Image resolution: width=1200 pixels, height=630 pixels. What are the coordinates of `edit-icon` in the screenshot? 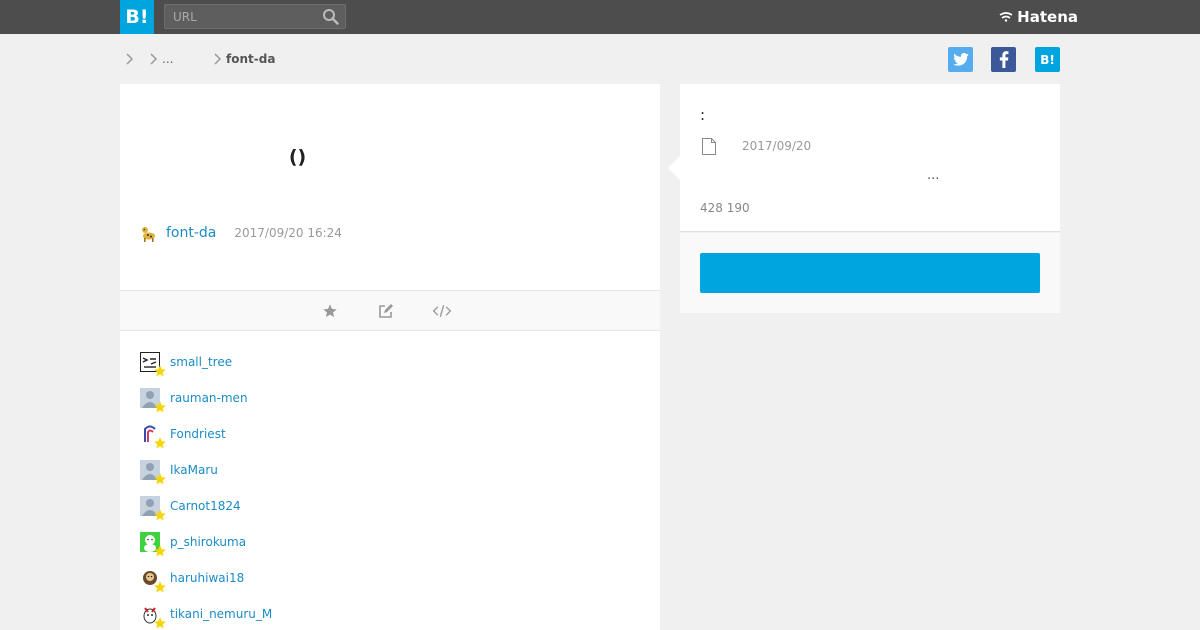 It's located at (386, 311).